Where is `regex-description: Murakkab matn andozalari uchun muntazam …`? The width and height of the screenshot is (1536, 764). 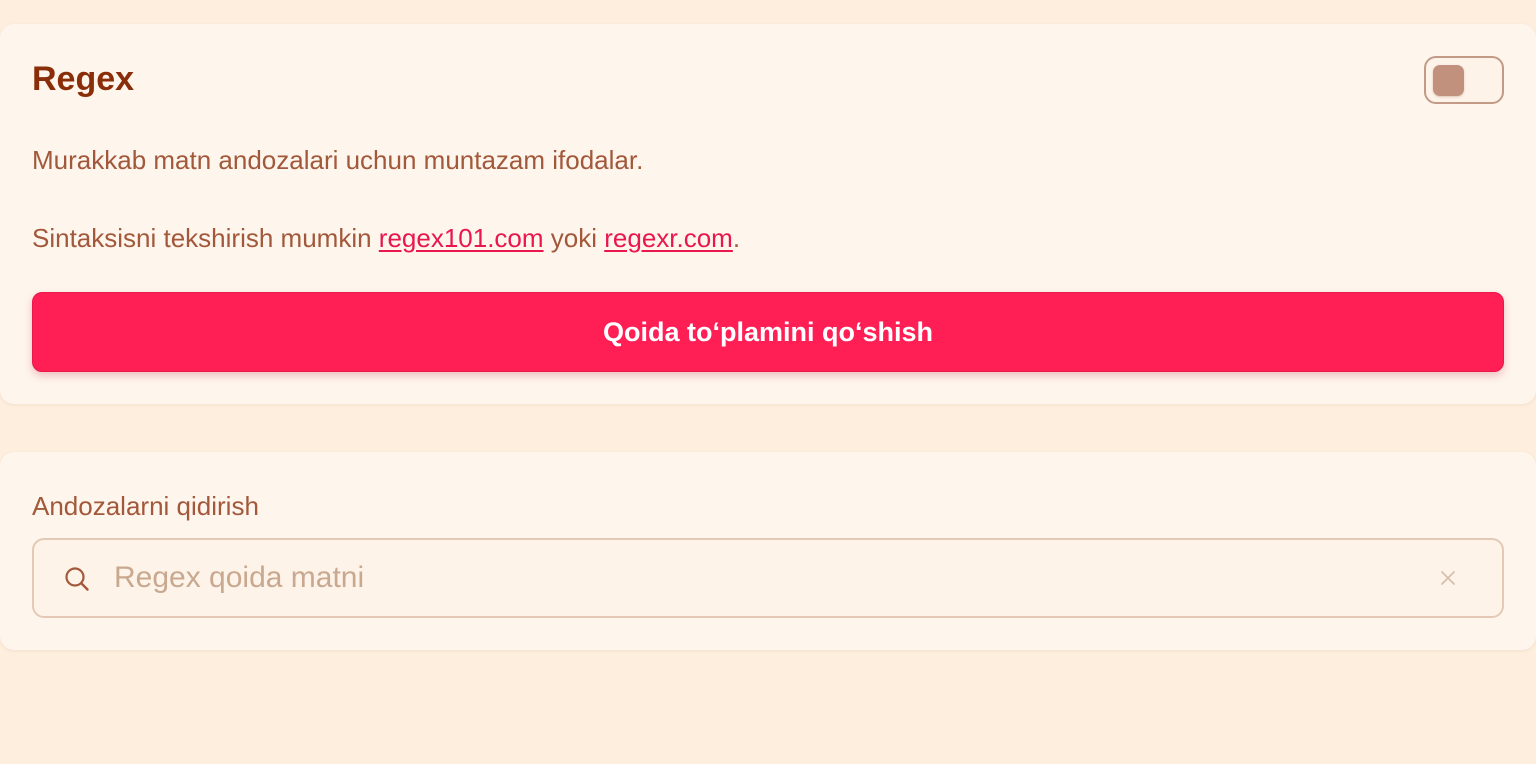 regex-description: Murakkab matn andozalari uchun muntazam … is located at coordinates (338, 160).